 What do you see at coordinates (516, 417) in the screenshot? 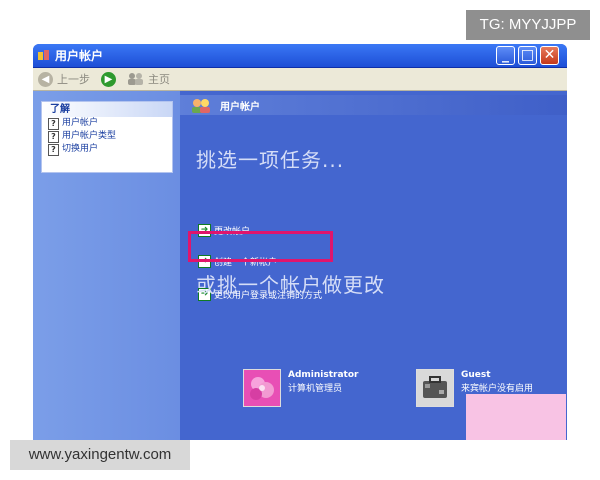
I see `pink-overlay` at bounding box center [516, 417].